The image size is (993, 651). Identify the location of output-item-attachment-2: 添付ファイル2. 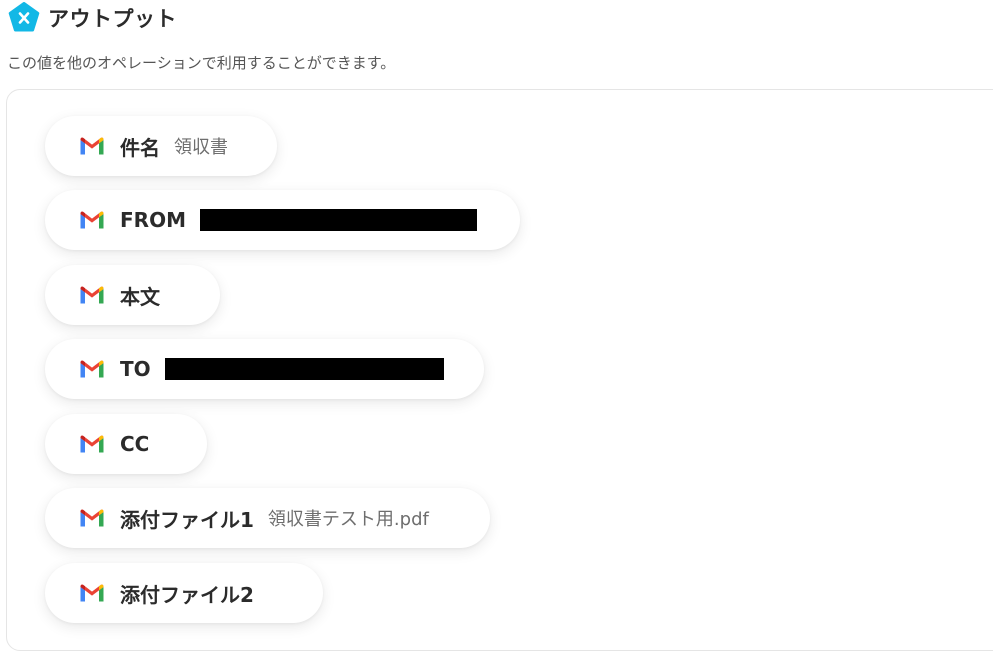
(184, 593).